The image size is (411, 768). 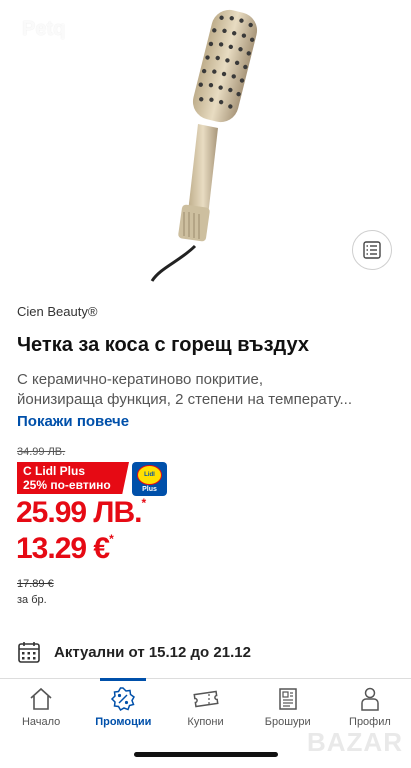 What do you see at coordinates (163, 345) in the screenshot?
I see `product-title: Четка за коса с горещ въздух` at bounding box center [163, 345].